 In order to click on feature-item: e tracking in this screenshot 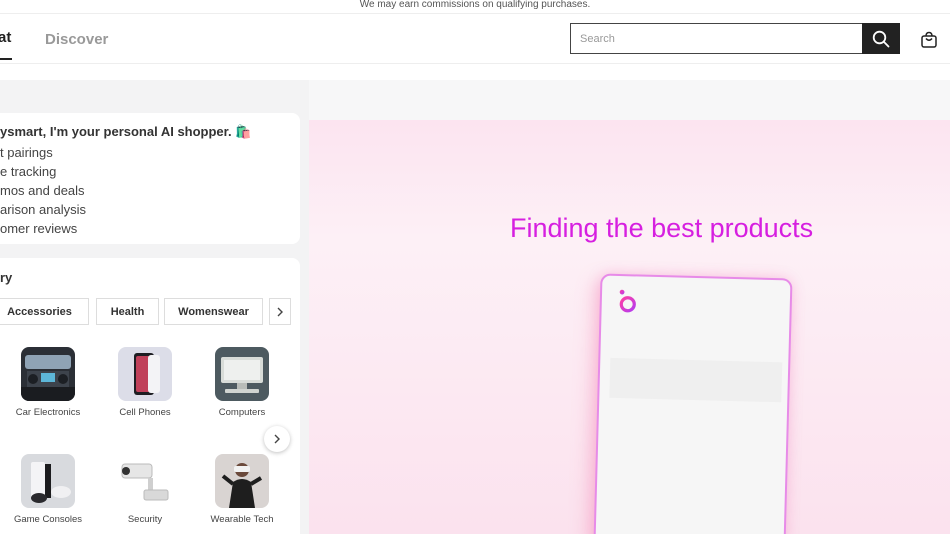, I will do `click(28, 171)`.